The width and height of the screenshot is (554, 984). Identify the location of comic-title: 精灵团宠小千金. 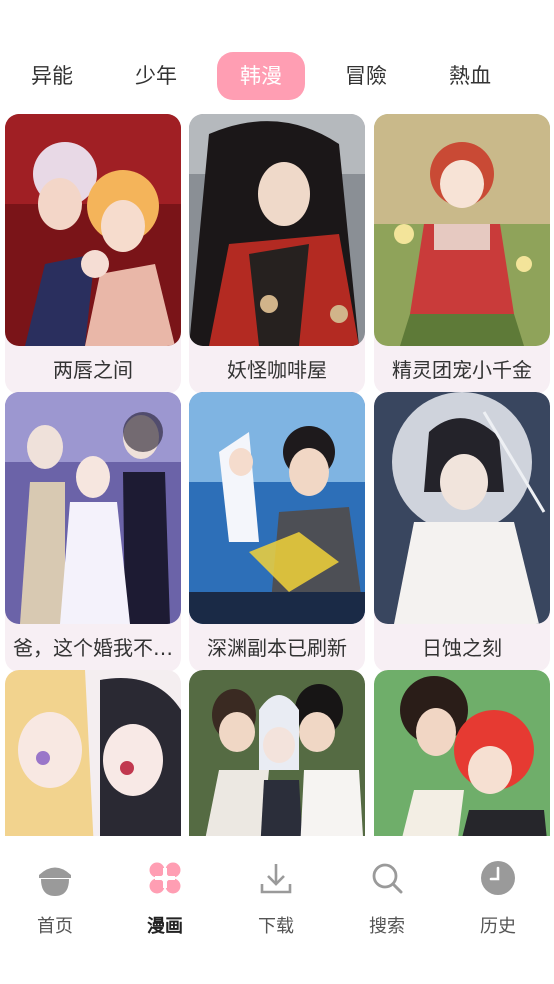
(462, 370).